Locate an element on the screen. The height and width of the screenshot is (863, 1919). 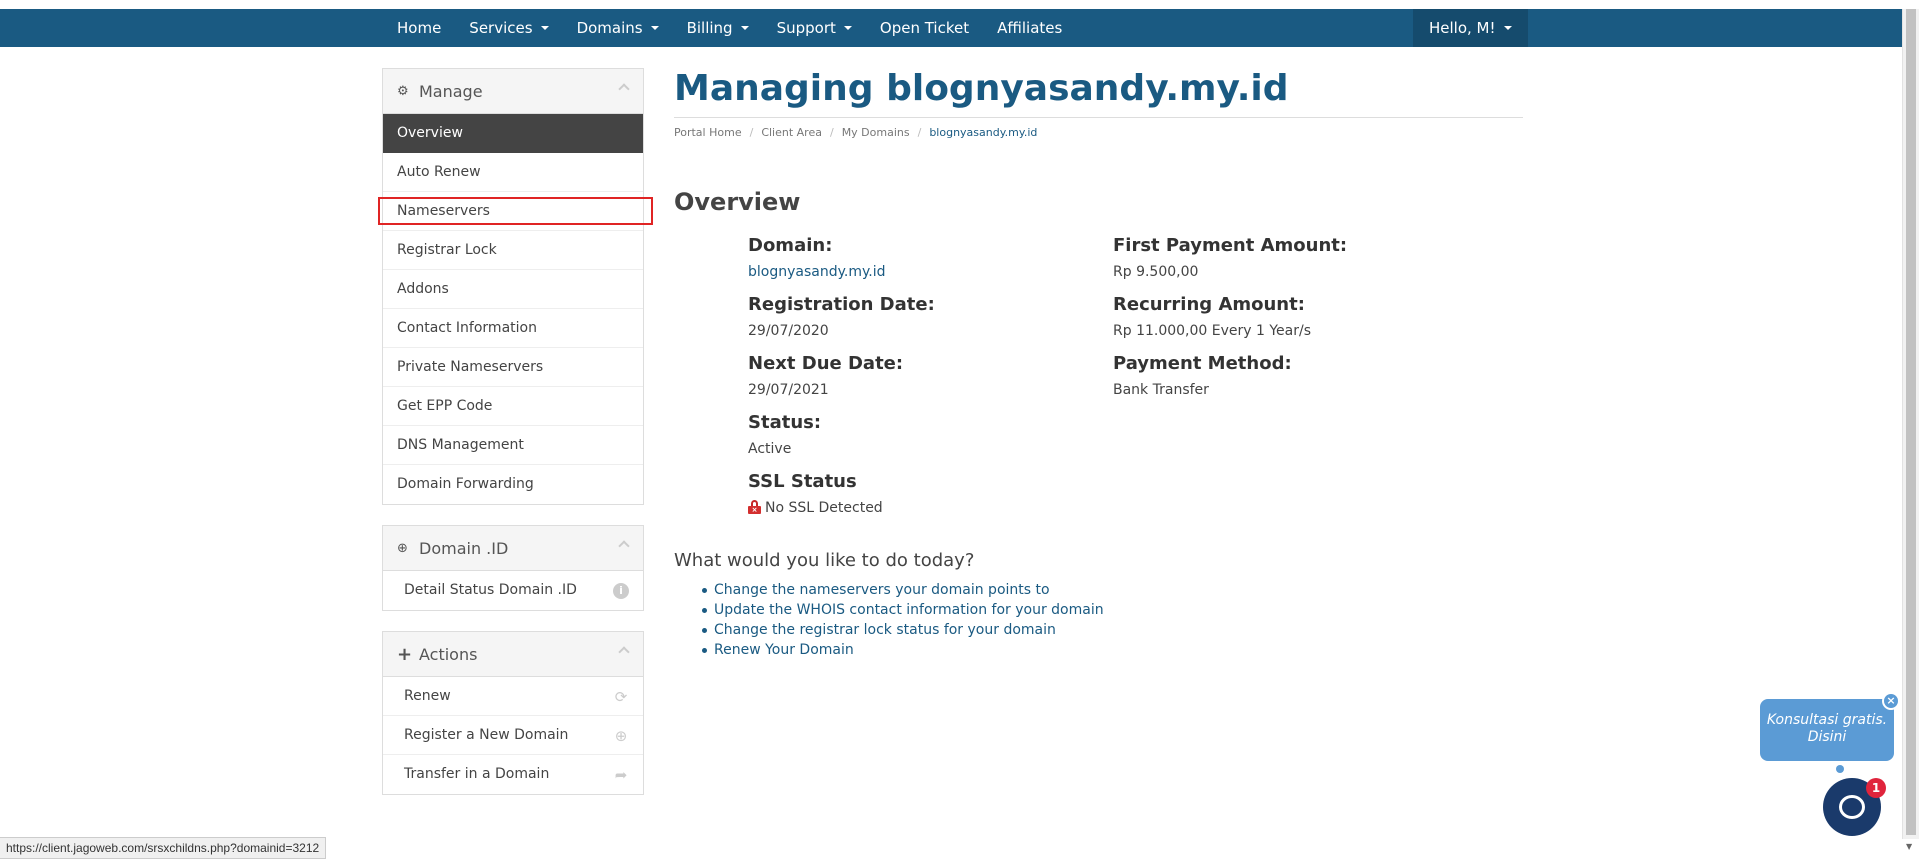
nav-billing: Billing is located at coordinates (718, 28).